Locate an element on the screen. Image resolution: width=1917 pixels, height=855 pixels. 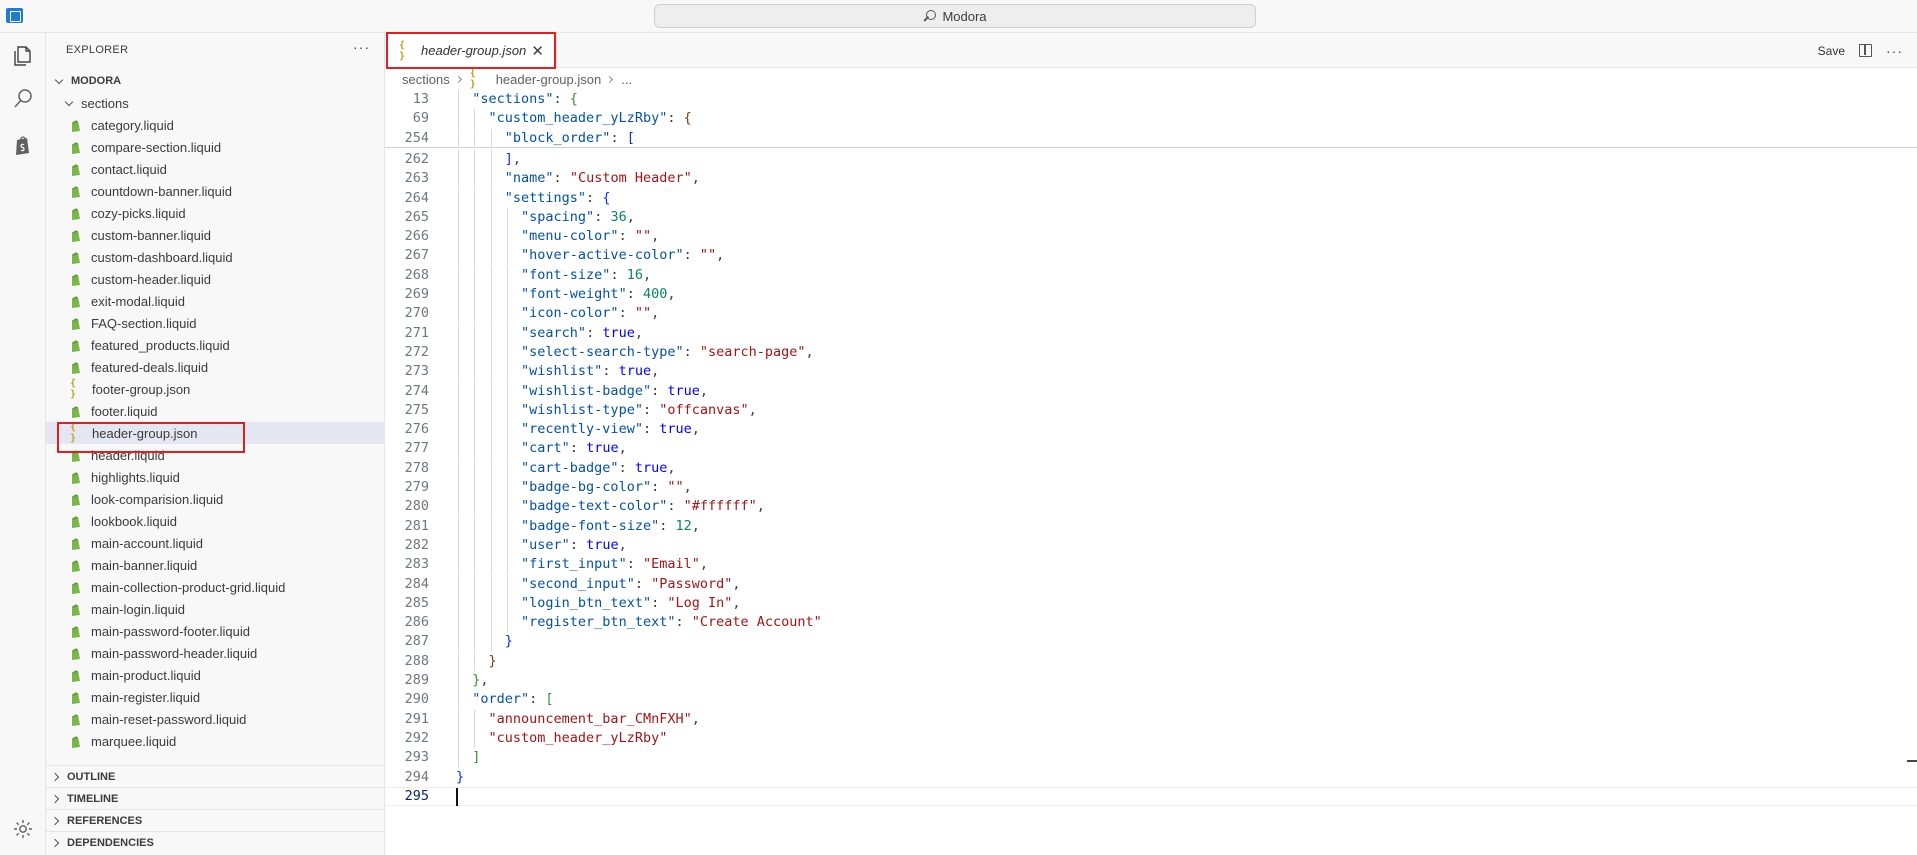
code-text: "register_btn_text": "Create Account" is located at coordinates (671, 622).